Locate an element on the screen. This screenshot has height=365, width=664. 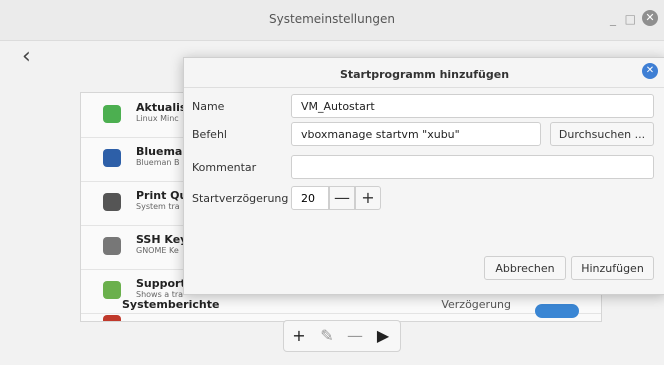
key-icon is located at coordinates (112, 246).